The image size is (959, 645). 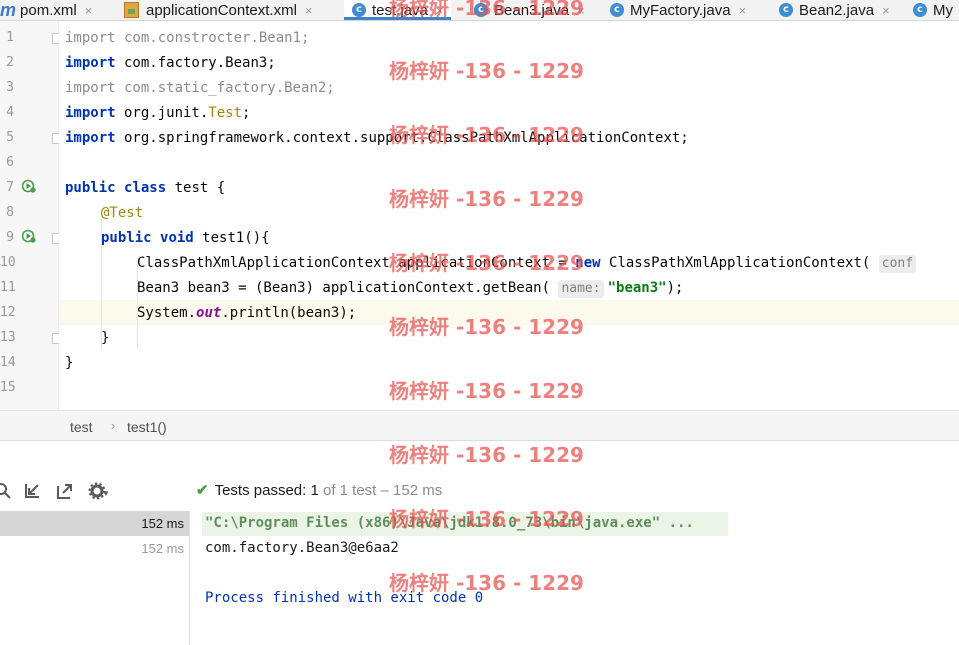 I want to click on tab-label: My, so click(x=943, y=10).